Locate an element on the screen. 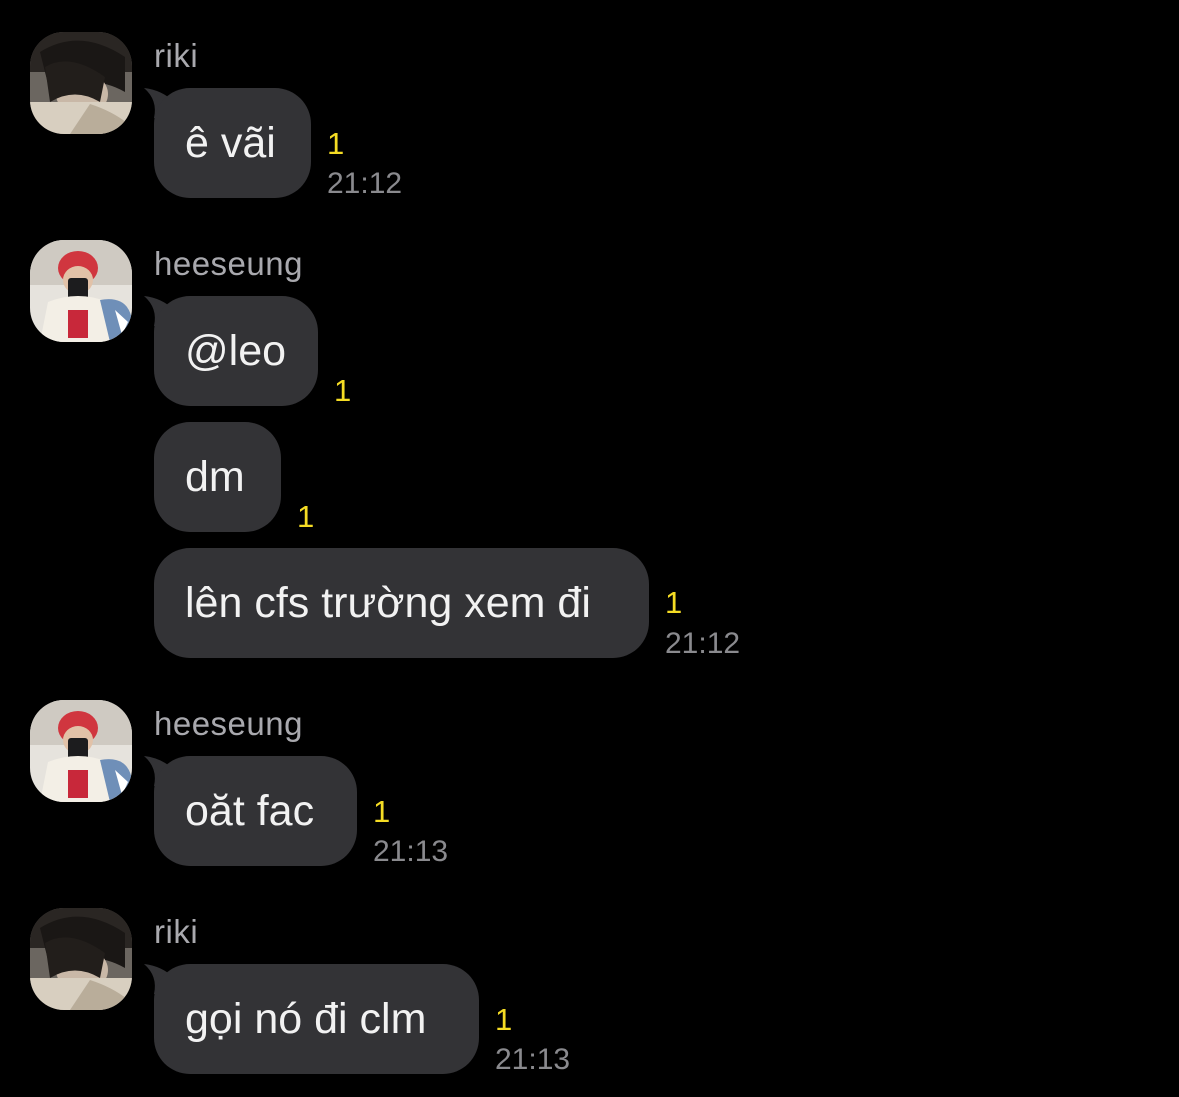 The height and width of the screenshot is (1097, 1179). message-bubble: lên cfs trường xem đi is located at coordinates (401, 603).